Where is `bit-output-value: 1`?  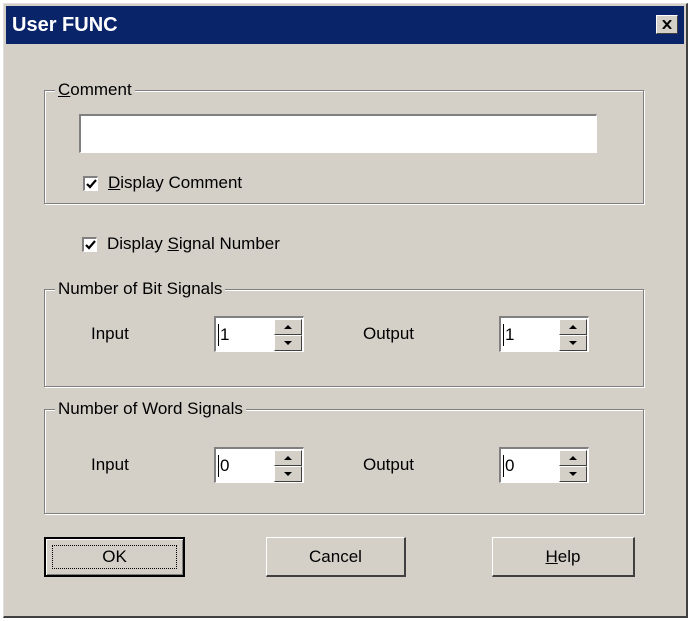 bit-output-value: 1 is located at coordinates (508, 335).